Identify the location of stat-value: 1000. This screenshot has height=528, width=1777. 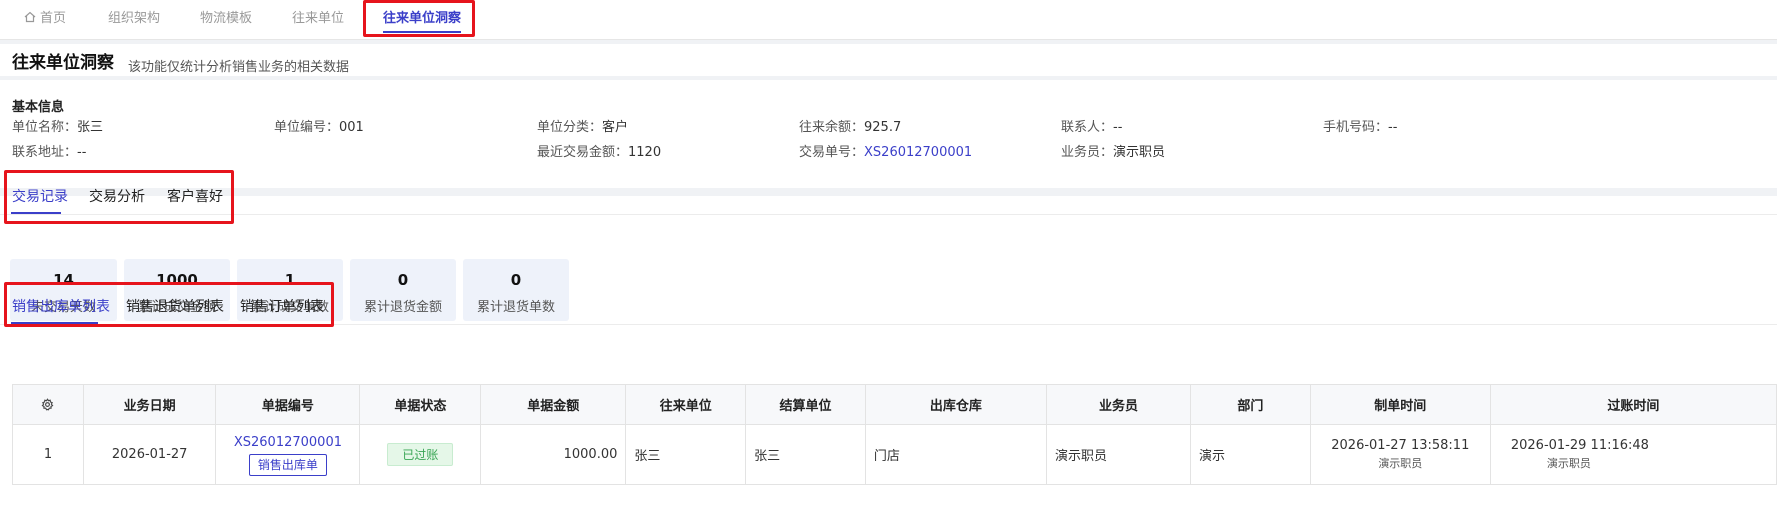
(177, 280).